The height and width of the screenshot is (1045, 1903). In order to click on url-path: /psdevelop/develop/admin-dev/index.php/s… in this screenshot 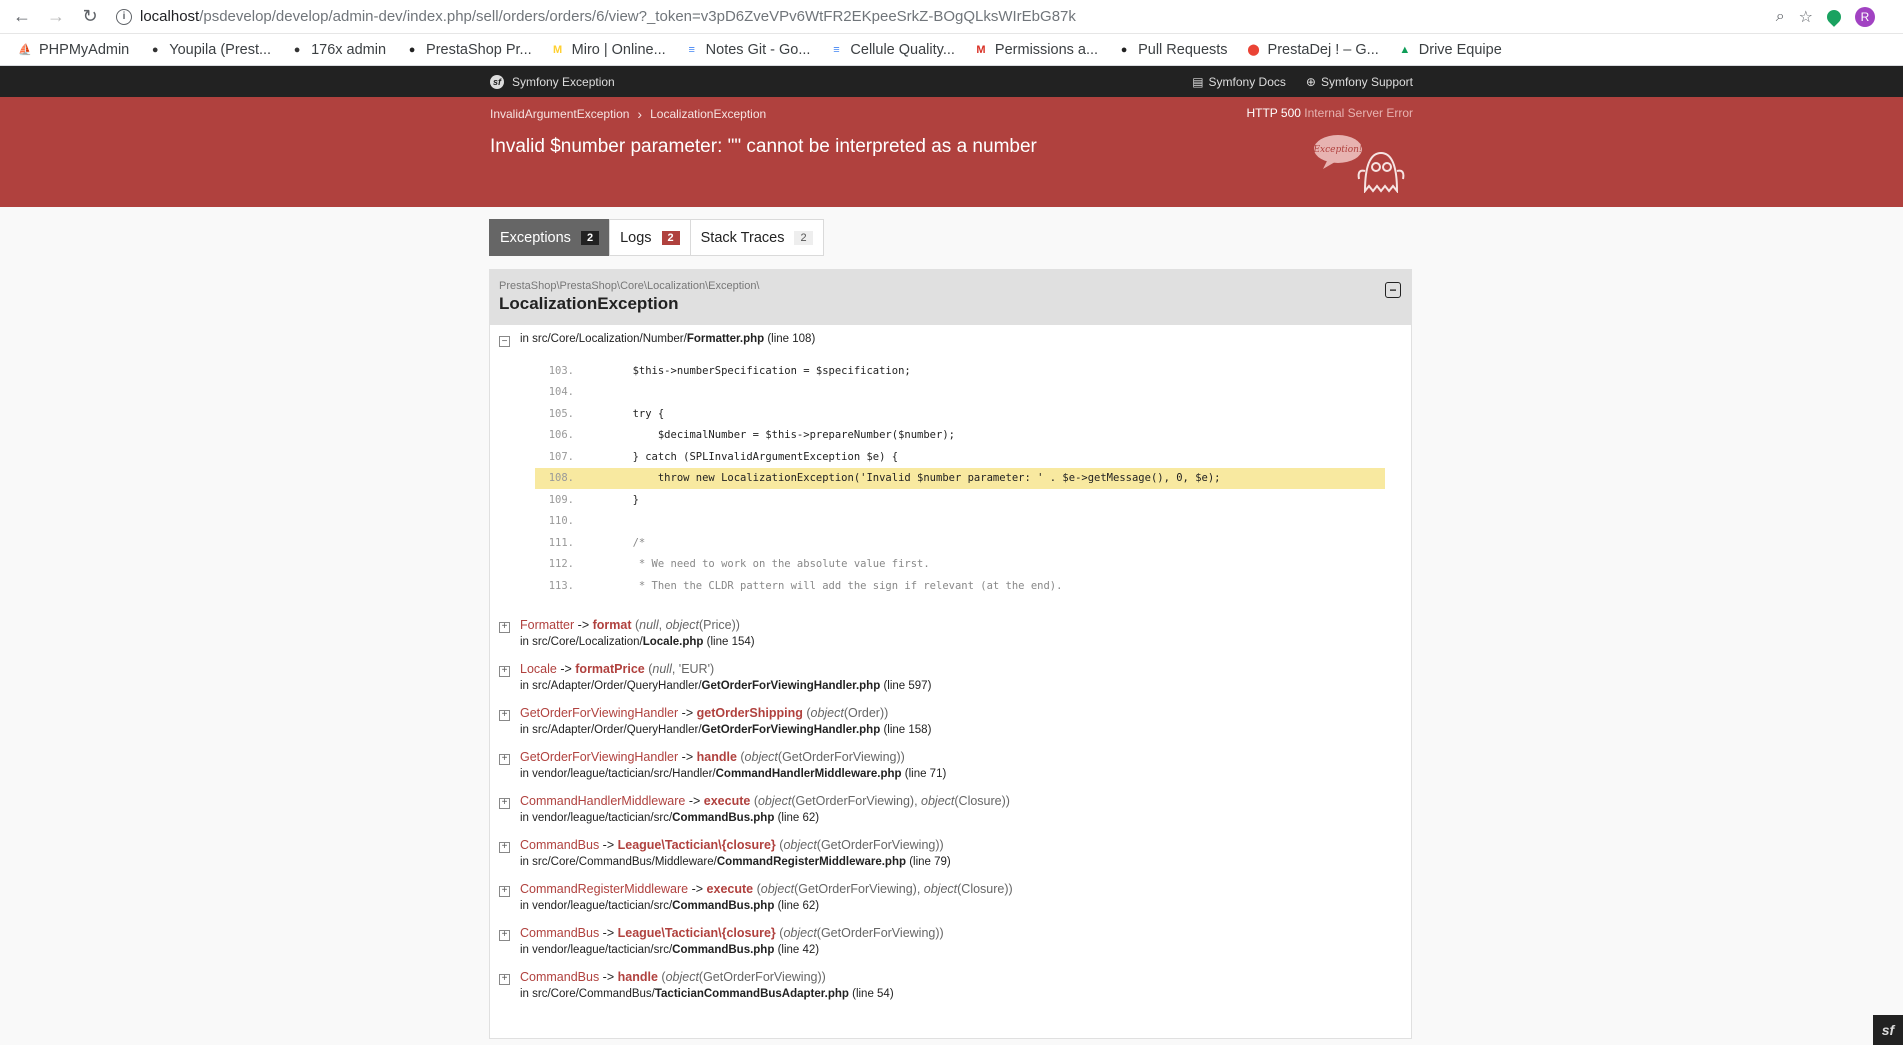, I will do `click(637, 16)`.